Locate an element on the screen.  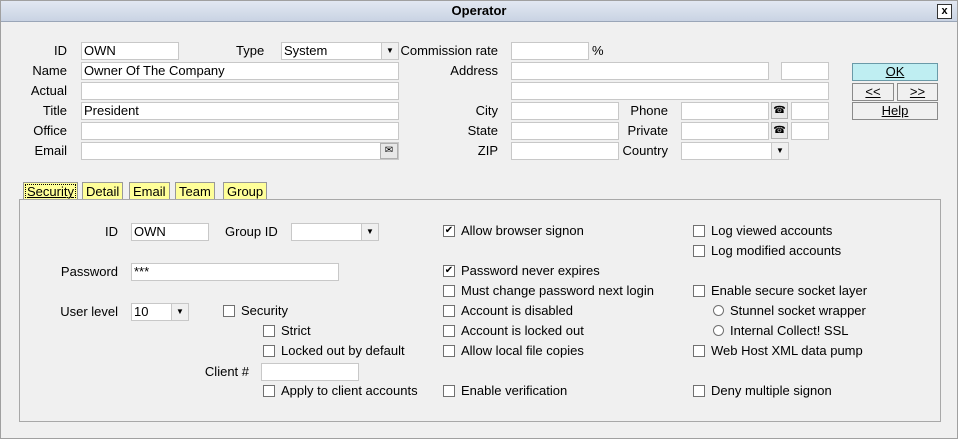
tab-email: Email is located at coordinates (149, 191).